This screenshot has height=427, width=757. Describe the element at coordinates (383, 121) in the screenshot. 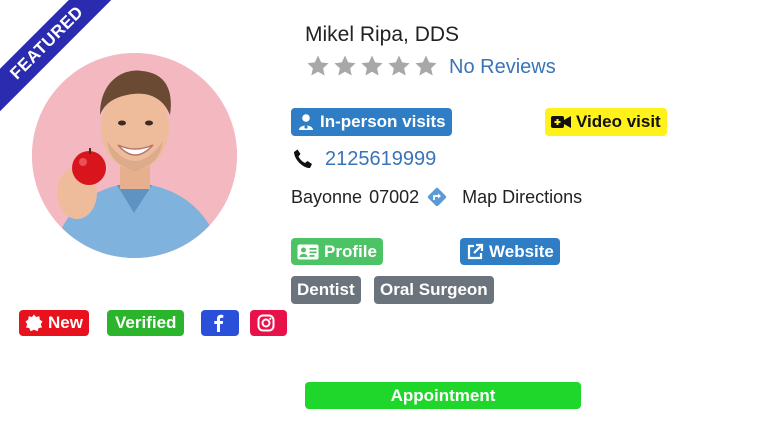

I see `in-person-visits-label: In-person visits` at that location.